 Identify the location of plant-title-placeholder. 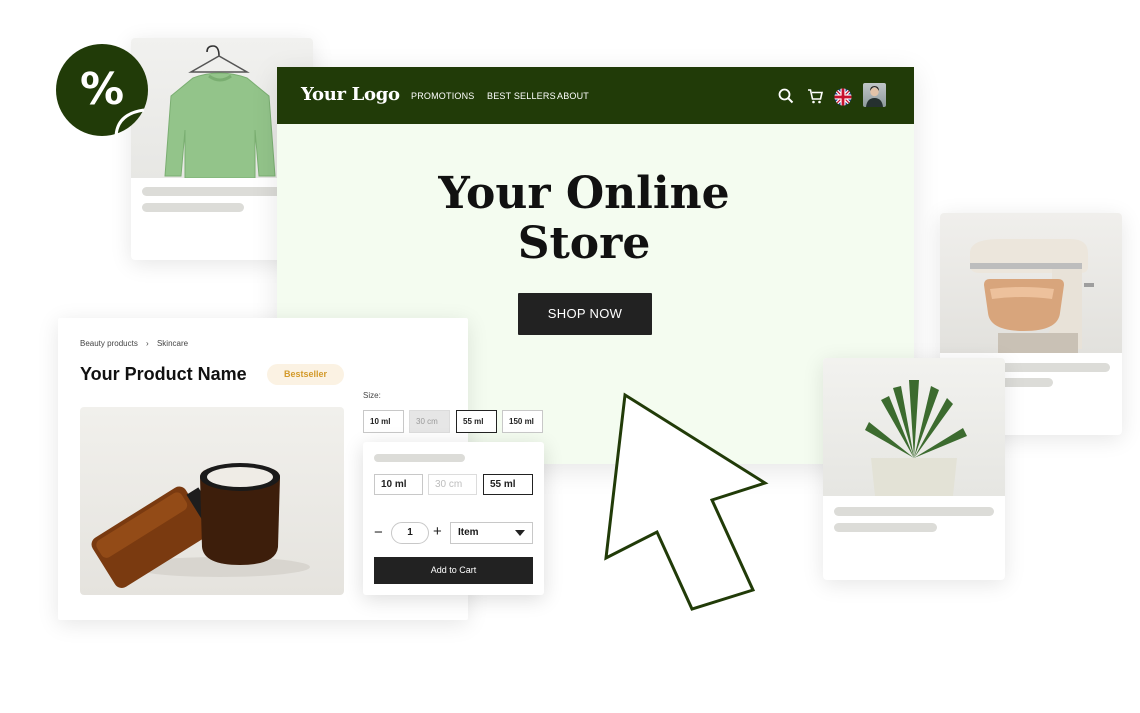
(914, 511).